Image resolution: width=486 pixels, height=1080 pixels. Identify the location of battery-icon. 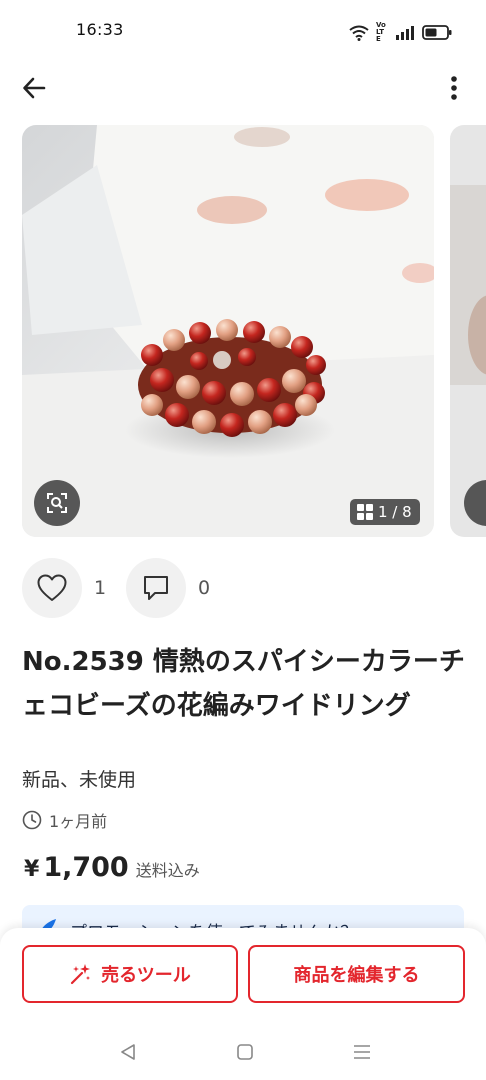
(437, 32).